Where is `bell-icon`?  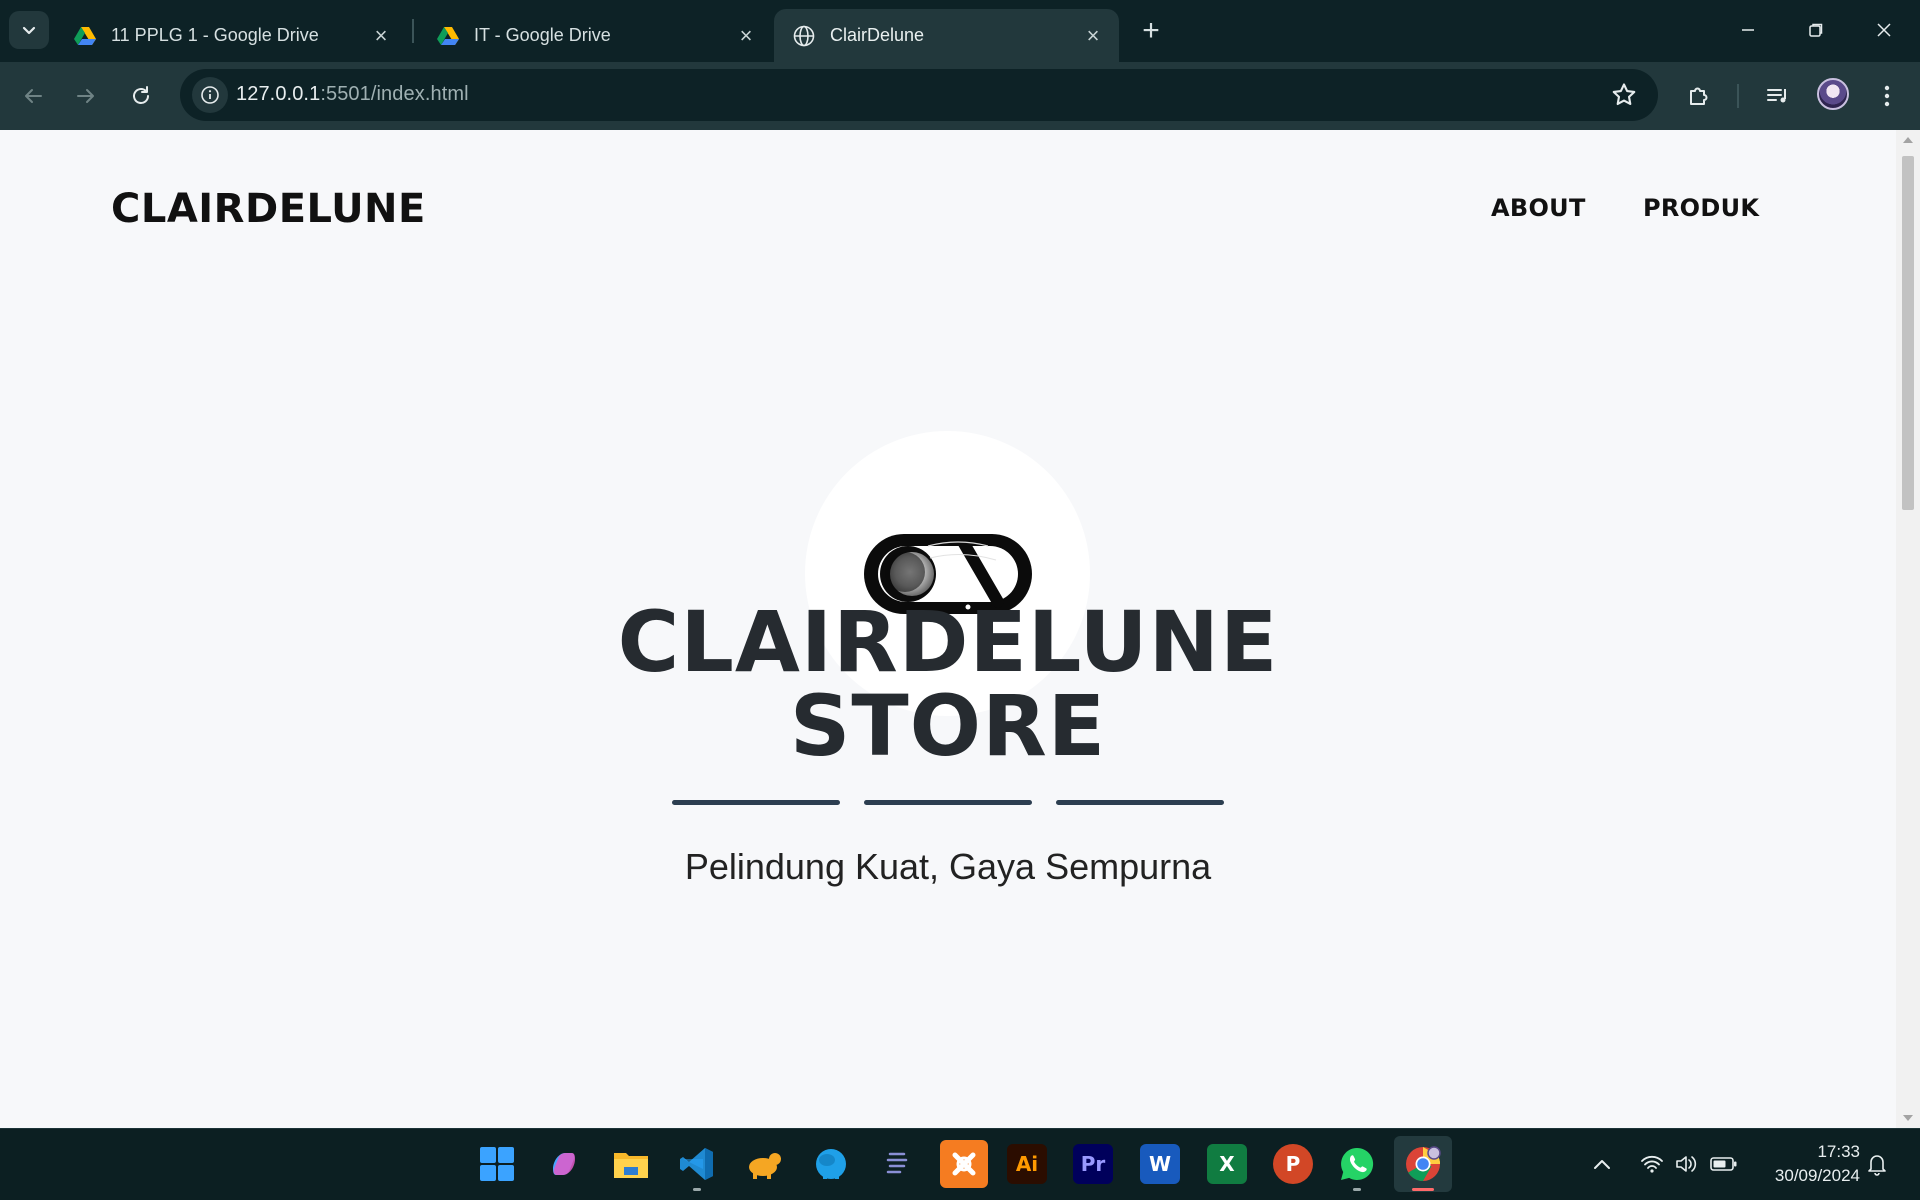
bell-icon is located at coordinates (1877, 1165).